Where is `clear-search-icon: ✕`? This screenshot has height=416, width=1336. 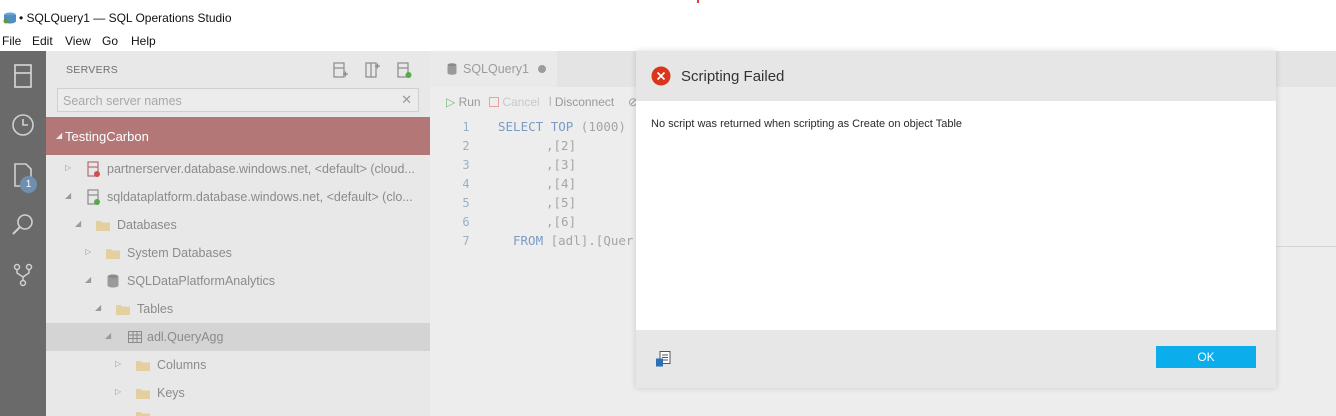 clear-search-icon: ✕ is located at coordinates (406, 100).